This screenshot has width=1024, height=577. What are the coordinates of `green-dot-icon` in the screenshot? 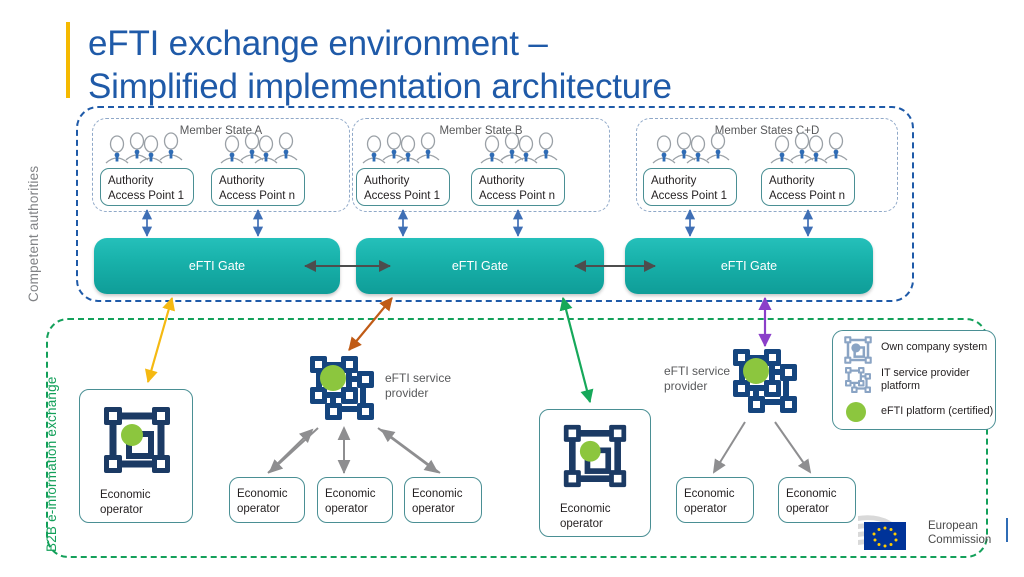 It's located at (856, 412).